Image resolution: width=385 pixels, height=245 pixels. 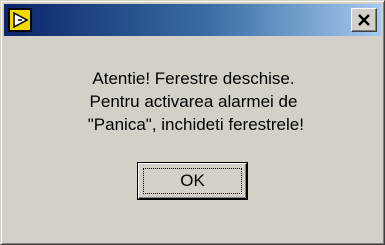 I want to click on close-icon, so click(x=364, y=20).